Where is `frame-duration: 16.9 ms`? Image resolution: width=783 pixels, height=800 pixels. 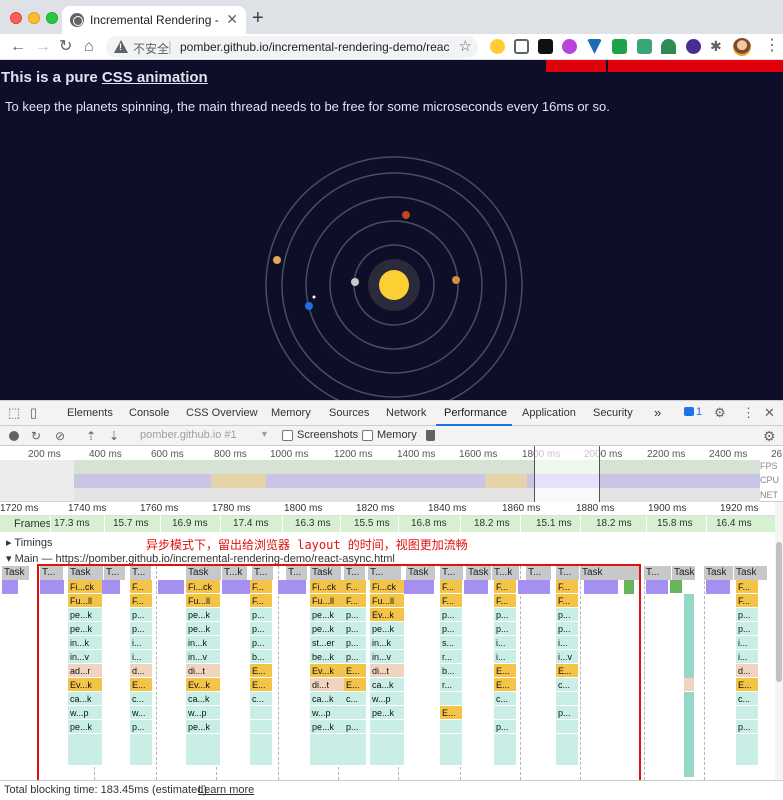 frame-duration: 16.9 ms is located at coordinates (190, 523).